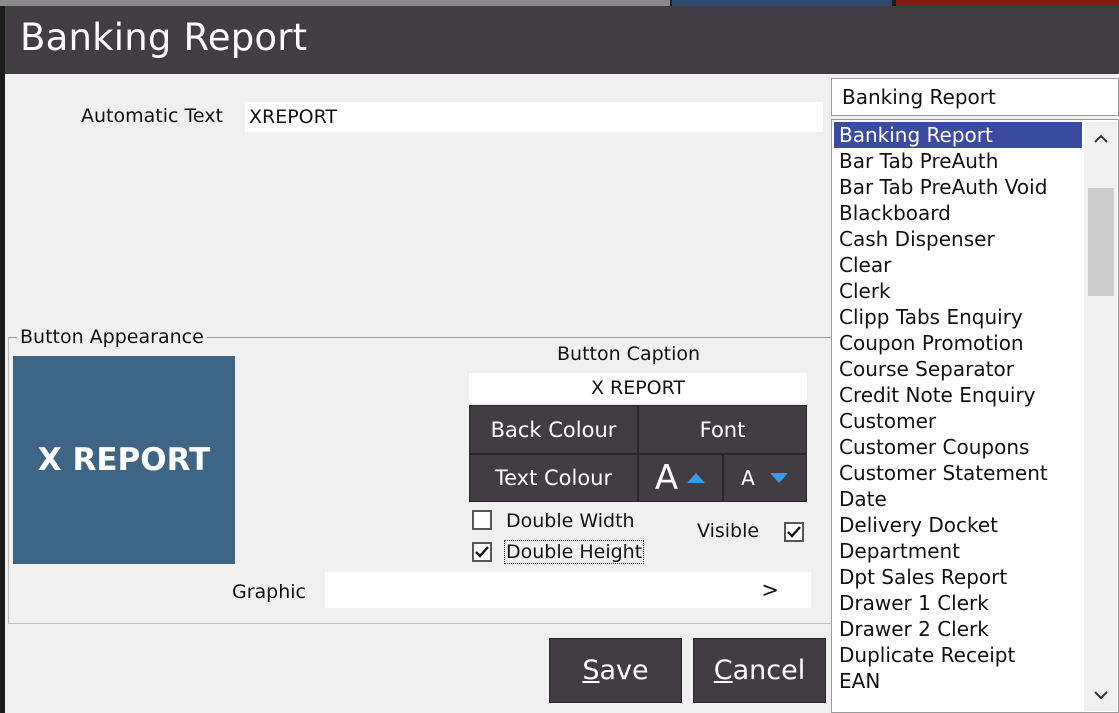 This screenshot has width=1119, height=713. What do you see at coordinates (958, 317) in the screenshot?
I see `list-item: Clipp Tabs Enquiry` at bounding box center [958, 317].